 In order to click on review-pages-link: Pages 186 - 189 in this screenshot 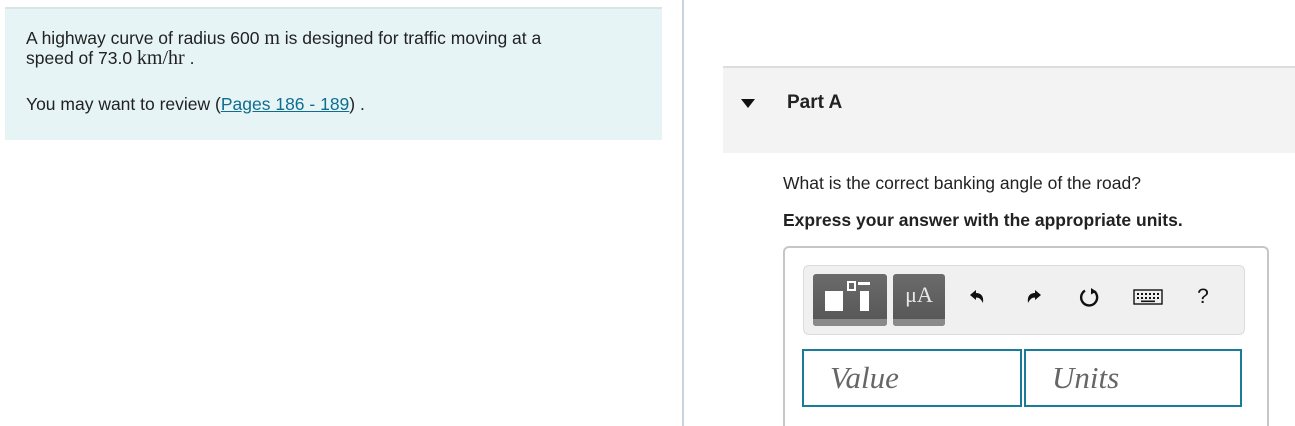, I will do `click(285, 104)`.